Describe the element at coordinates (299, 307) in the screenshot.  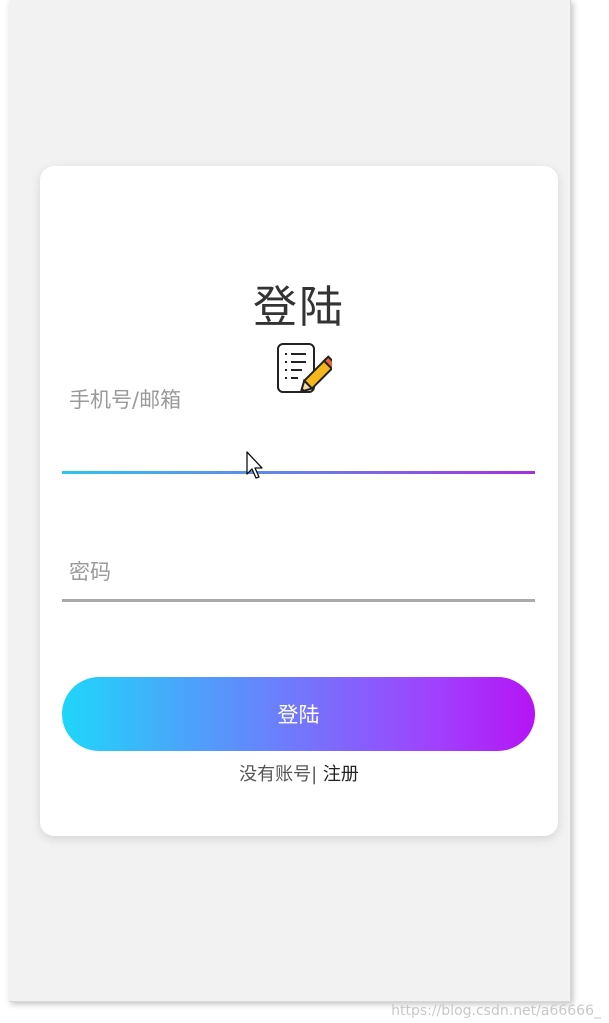
I see `page-title: 登陆` at that location.